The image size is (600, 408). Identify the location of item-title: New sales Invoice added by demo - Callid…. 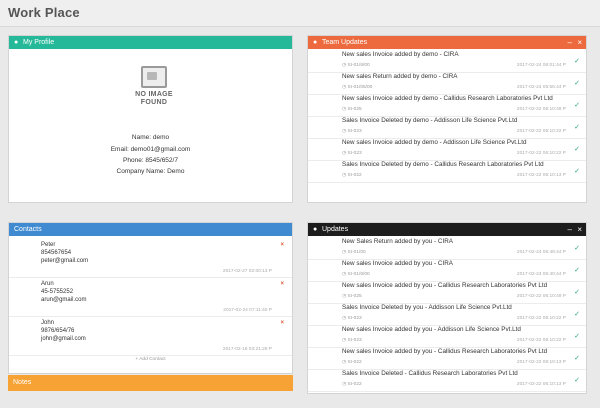
(447, 98).